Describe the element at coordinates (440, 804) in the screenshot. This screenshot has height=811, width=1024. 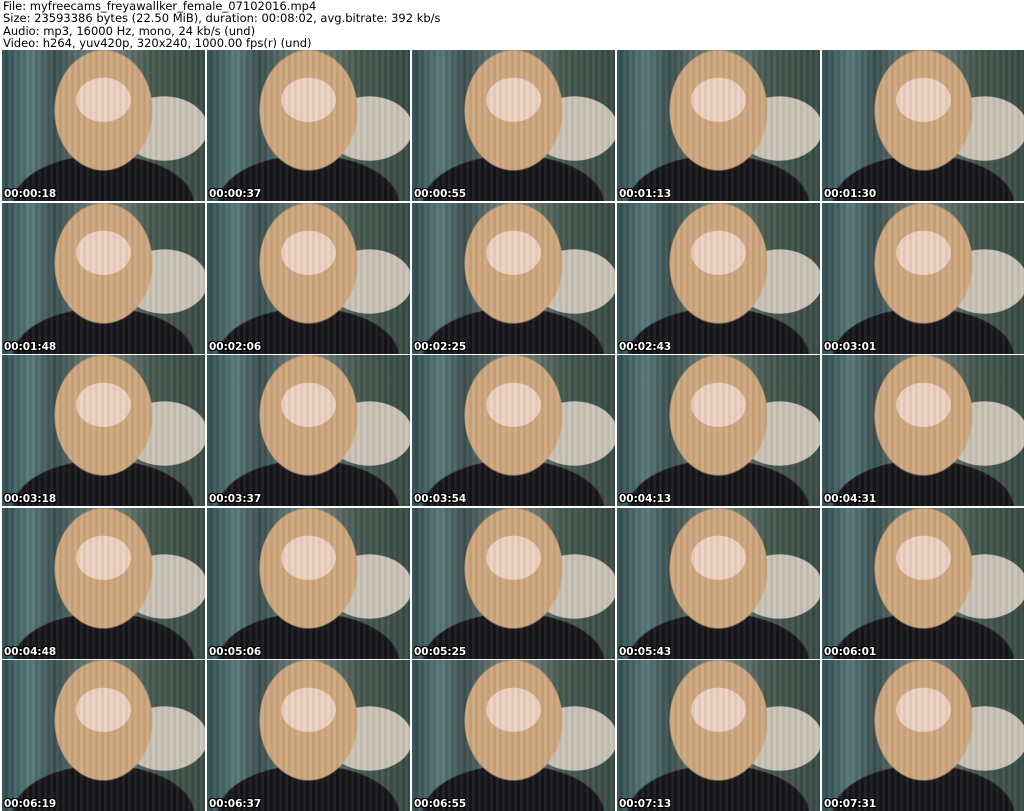
I see `thumbnail-timestamp: 00:06:55` at that location.